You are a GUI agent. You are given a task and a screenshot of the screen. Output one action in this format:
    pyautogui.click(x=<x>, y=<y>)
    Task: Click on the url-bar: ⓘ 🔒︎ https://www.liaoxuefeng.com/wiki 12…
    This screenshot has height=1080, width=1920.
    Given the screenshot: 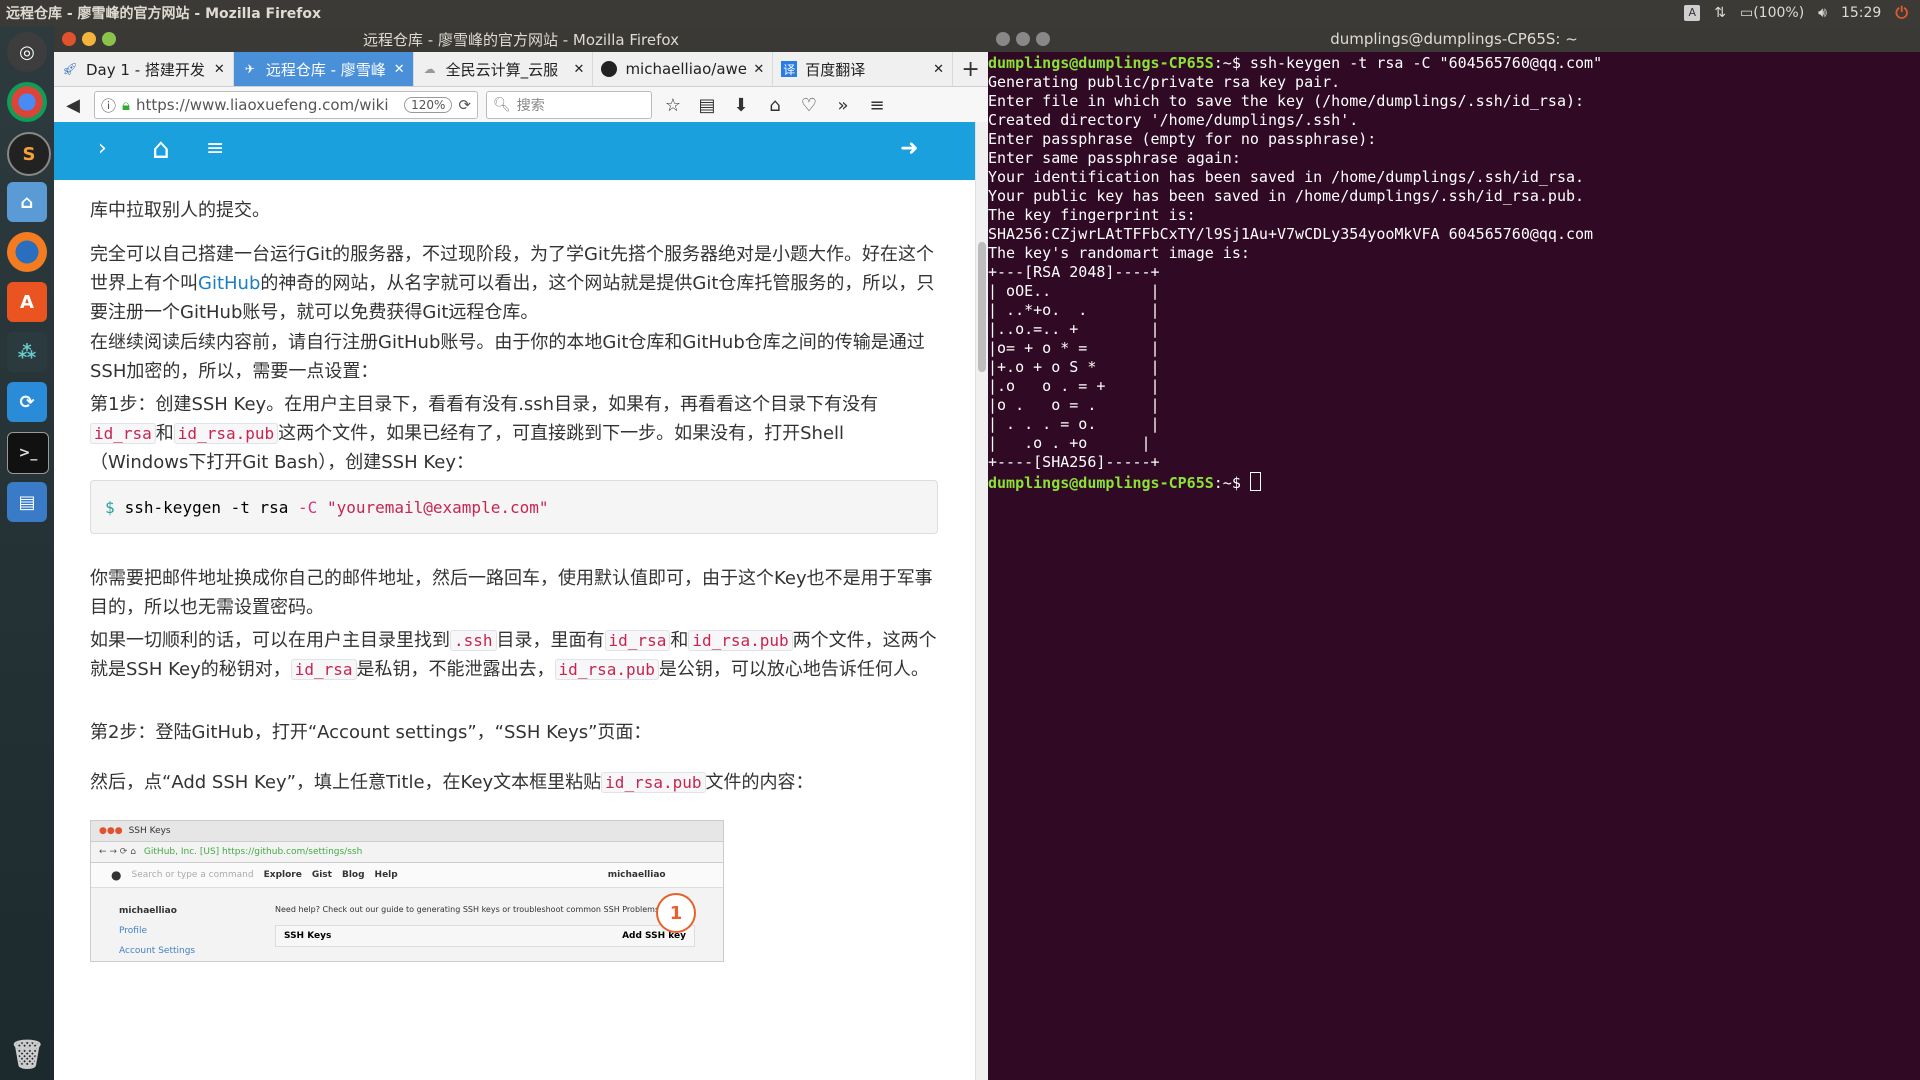 What is the action you would take?
    pyautogui.click(x=286, y=105)
    